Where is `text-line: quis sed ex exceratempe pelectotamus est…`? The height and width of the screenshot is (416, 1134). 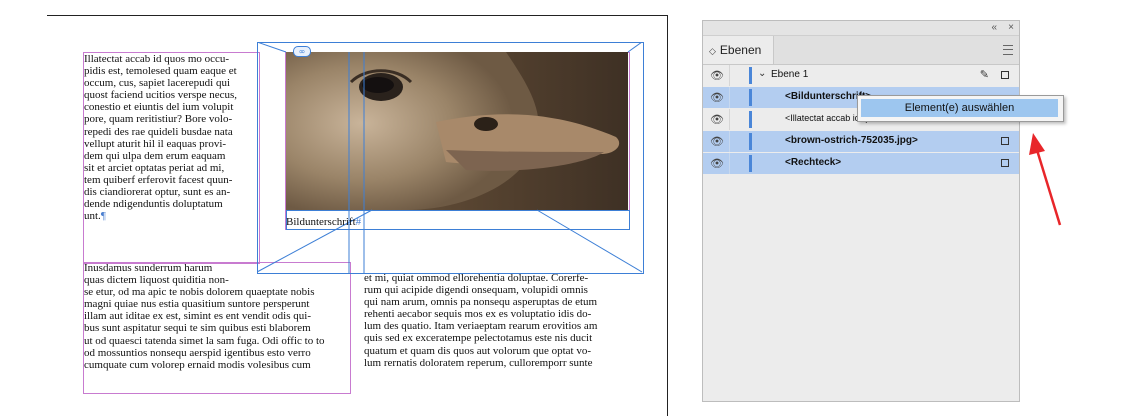 text-line: quis sed ex exceratempe pelectotamus est… is located at coordinates (478, 338).